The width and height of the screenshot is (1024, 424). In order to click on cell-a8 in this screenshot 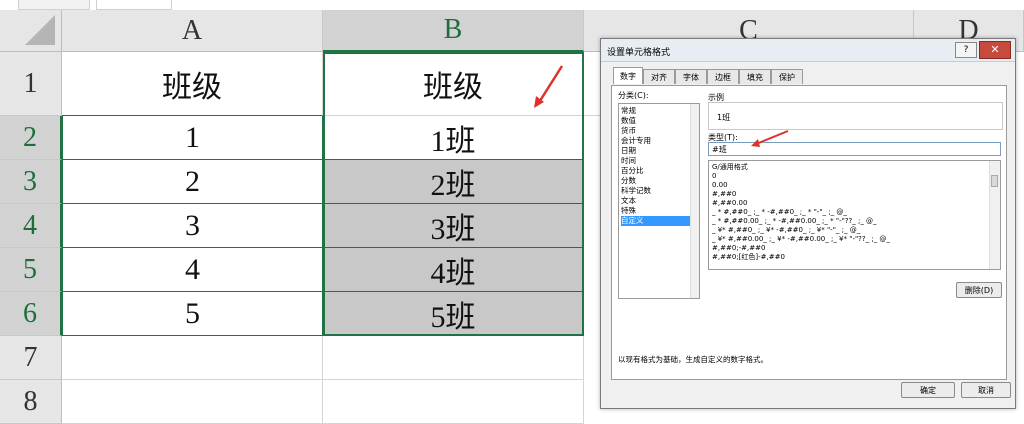, I will do `click(192, 402)`.